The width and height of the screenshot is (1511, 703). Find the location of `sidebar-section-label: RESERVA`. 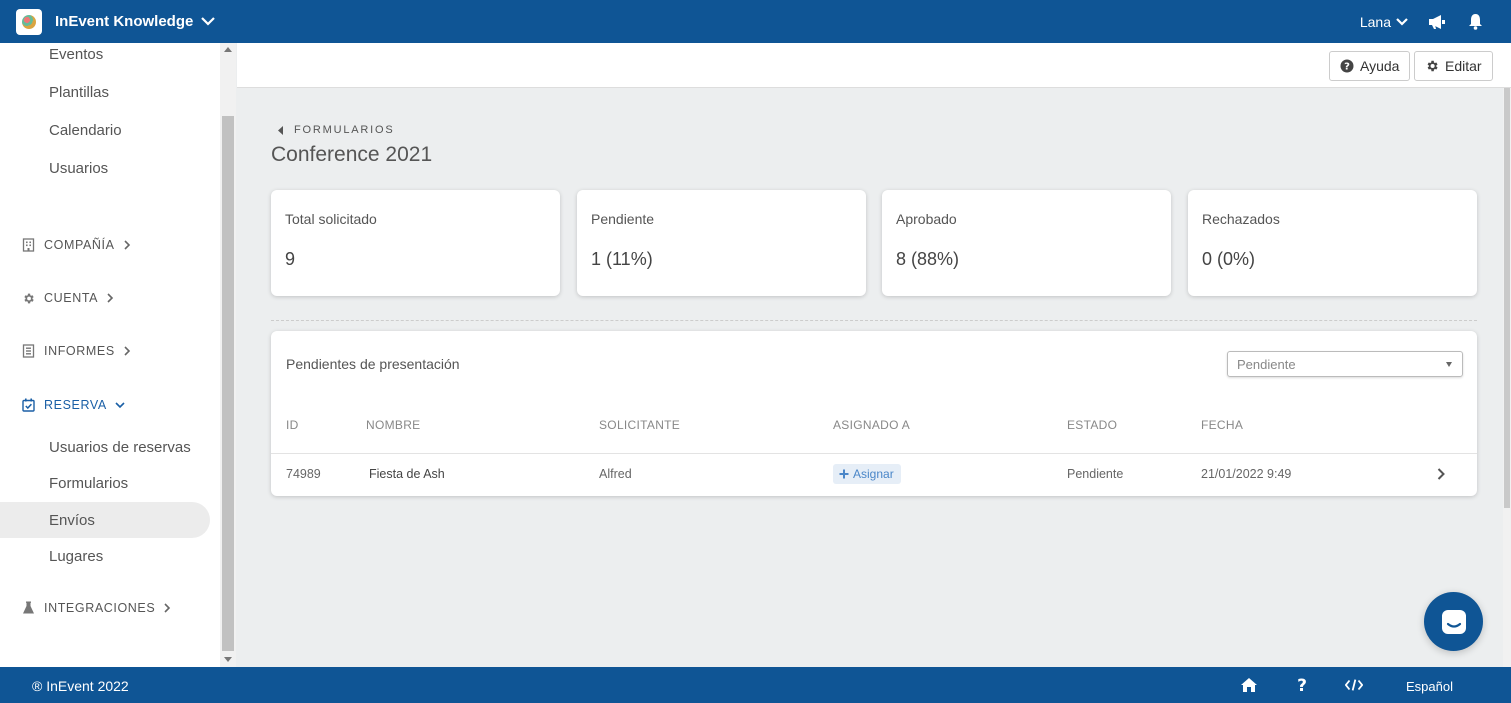

sidebar-section-label: RESERVA is located at coordinates (75, 405).